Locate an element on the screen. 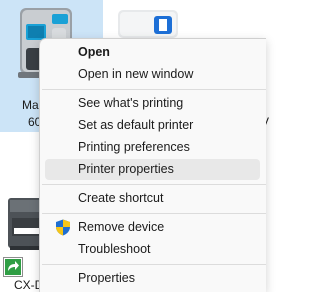 This screenshot has height=292, width=320. menu-item-remove-device: Remove device is located at coordinates (152, 227).